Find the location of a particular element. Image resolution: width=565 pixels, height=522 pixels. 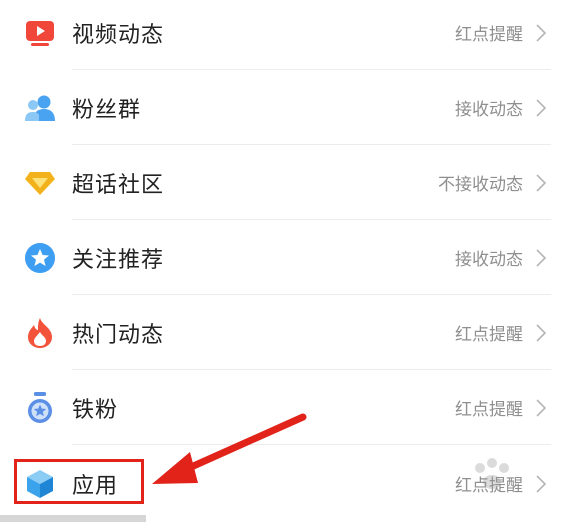

annotation-arrow-icon is located at coordinates (229, 448).